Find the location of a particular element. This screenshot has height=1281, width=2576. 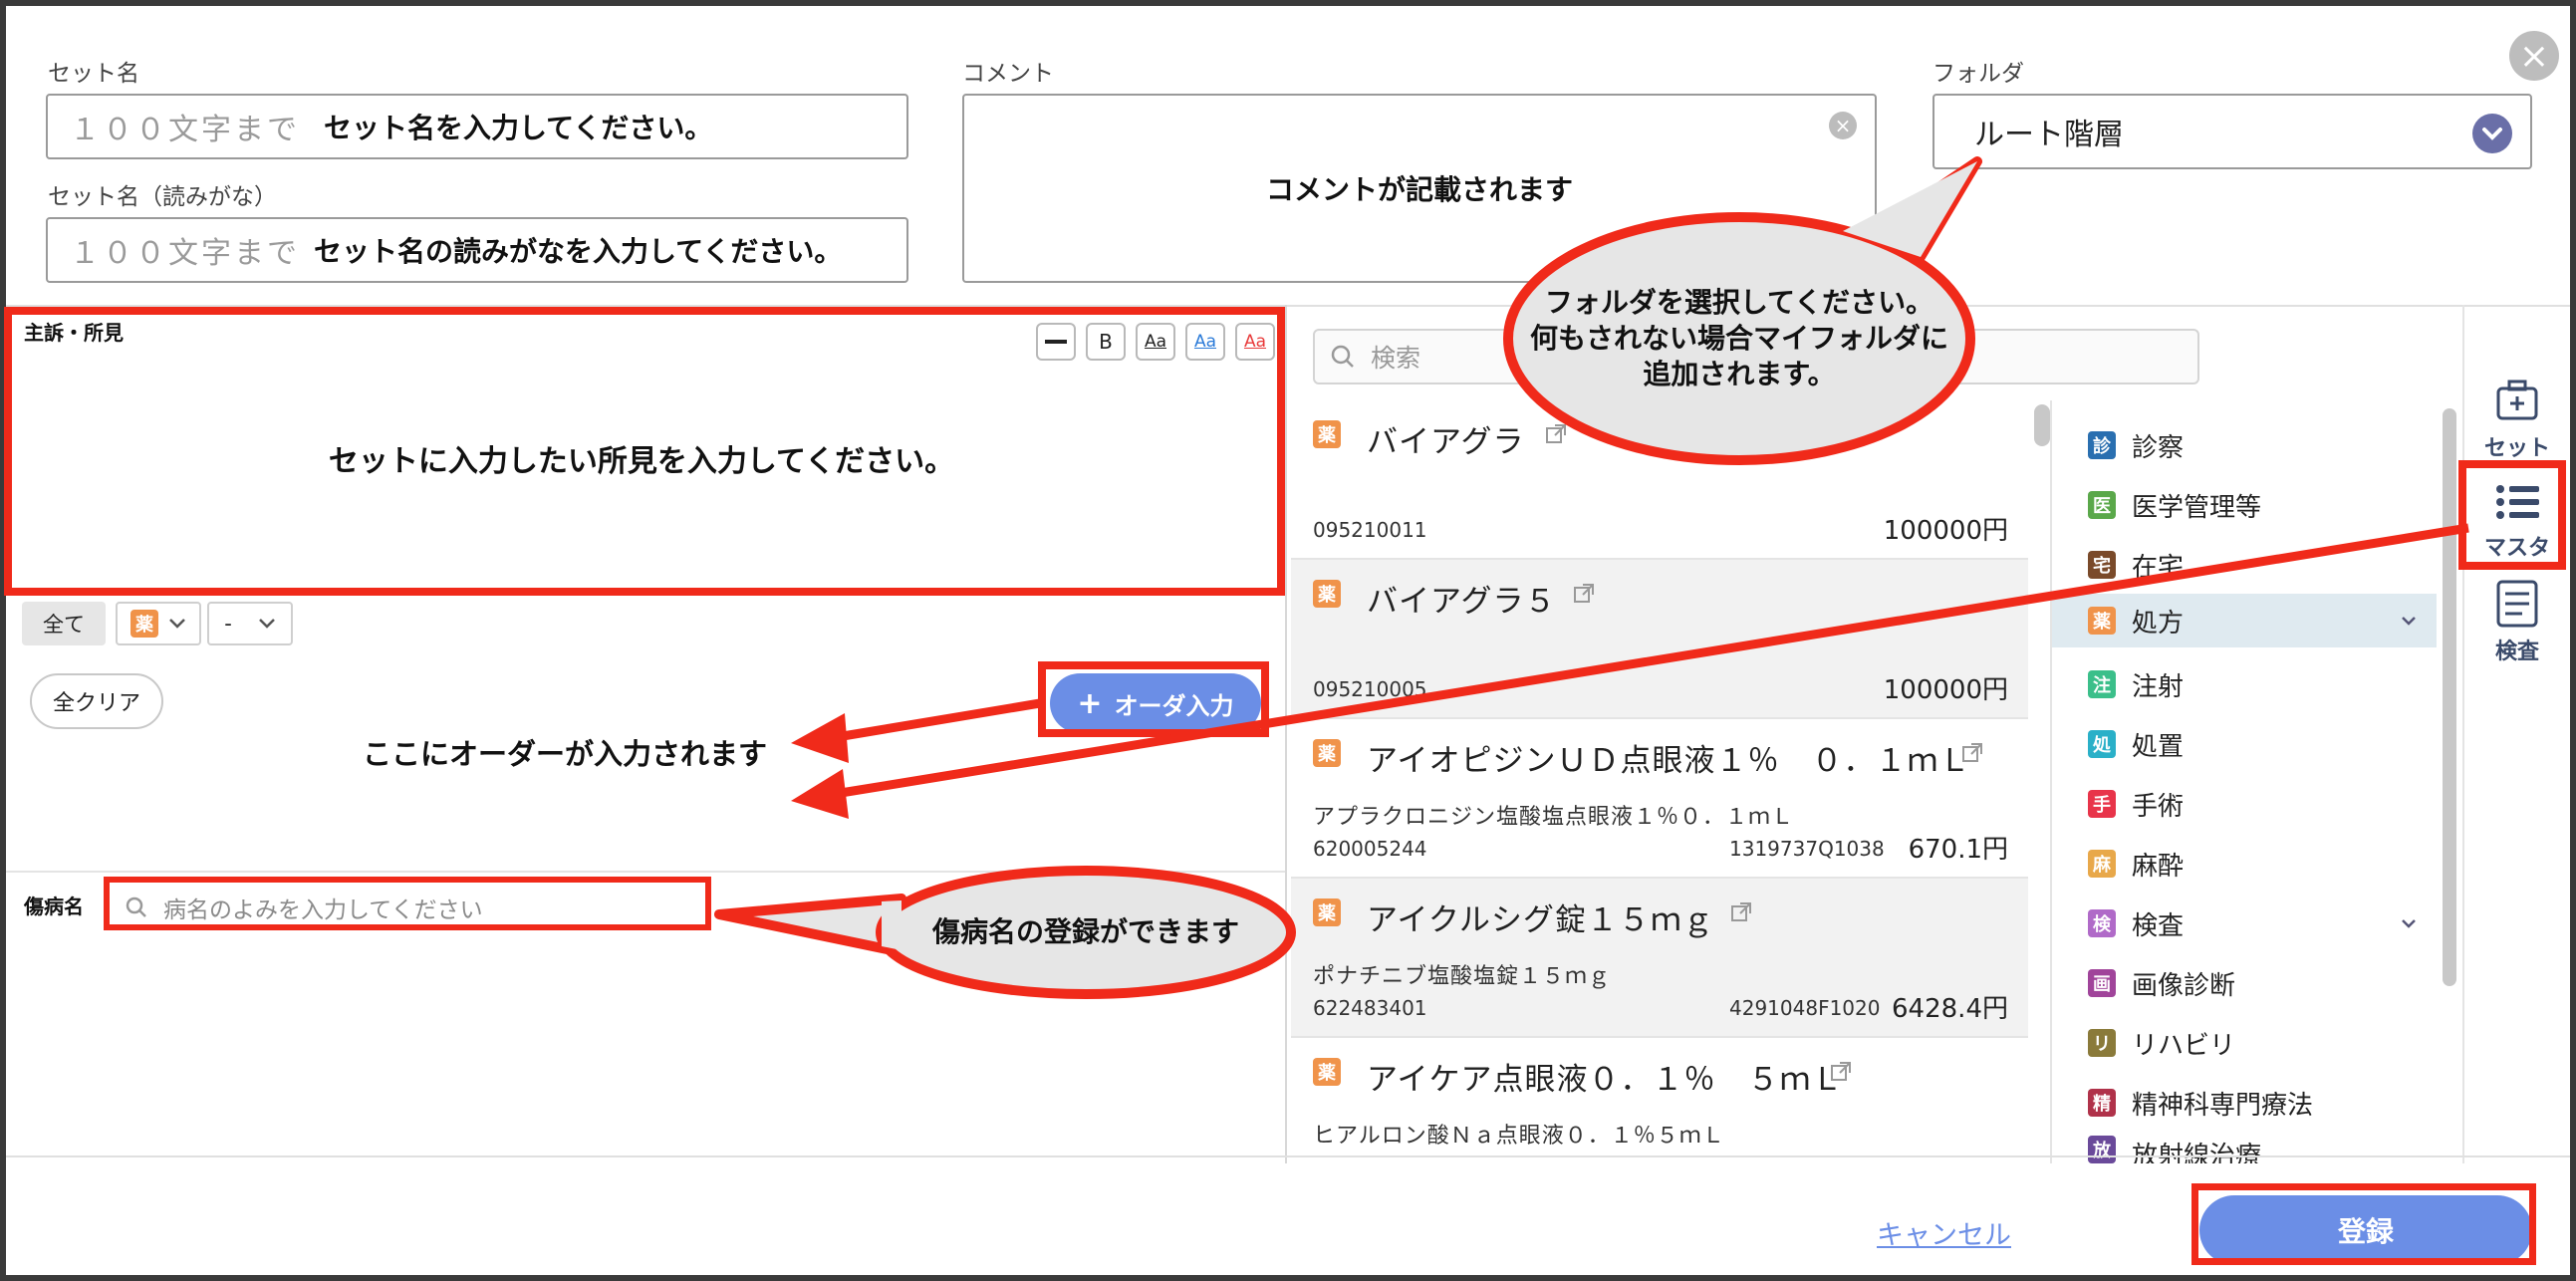

order-arrow-line is located at coordinates (938, 720).